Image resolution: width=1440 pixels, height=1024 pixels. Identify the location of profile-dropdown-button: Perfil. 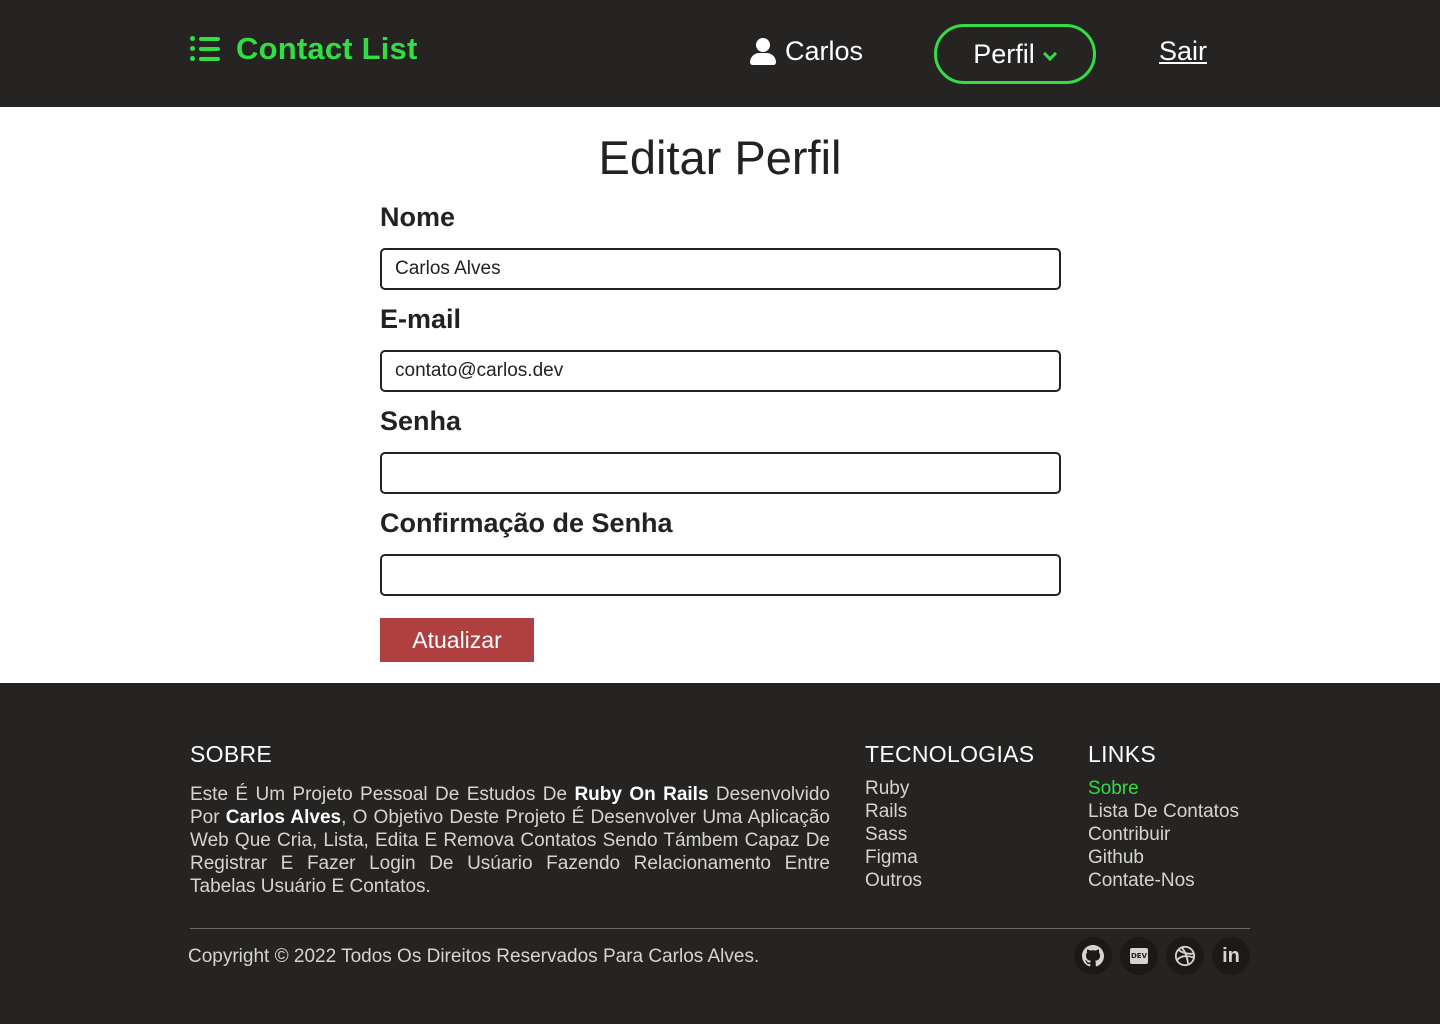
(1015, 54).